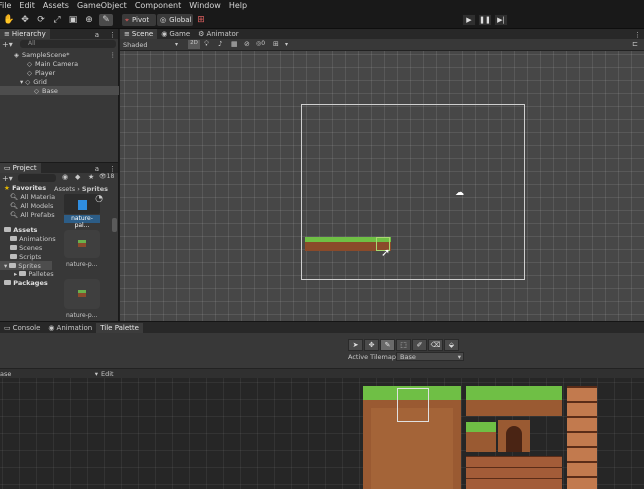 The height and width of the screenshot is (489, 644). What do you see at coordinates (33, 239) in the screenshot?
I see `folder-animations: Animations` at bounding box center [33, 239].